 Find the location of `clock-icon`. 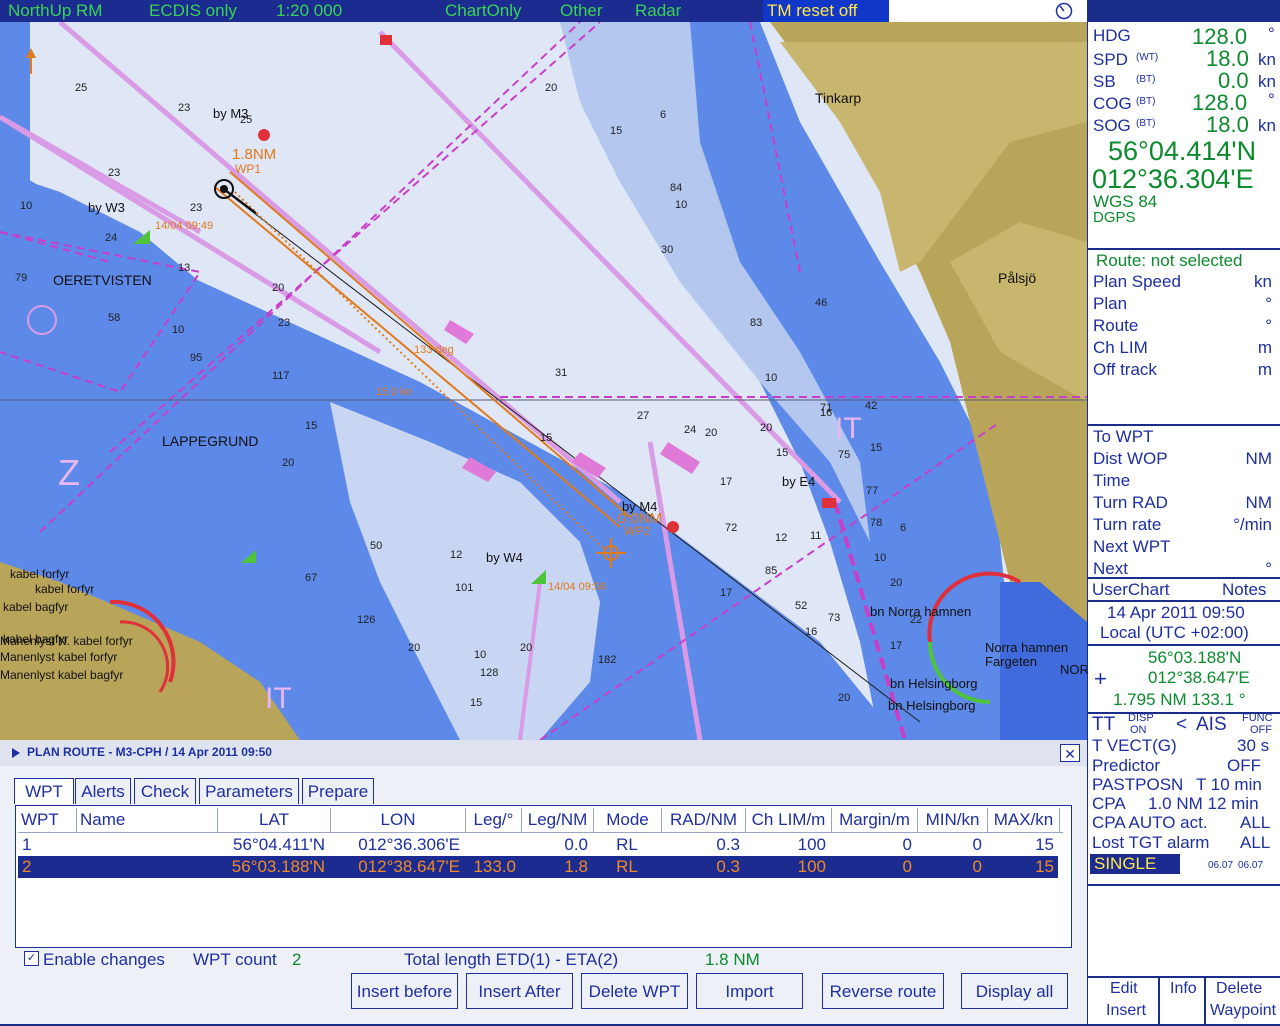

clock-icon is located at coordinates (1064, 11).